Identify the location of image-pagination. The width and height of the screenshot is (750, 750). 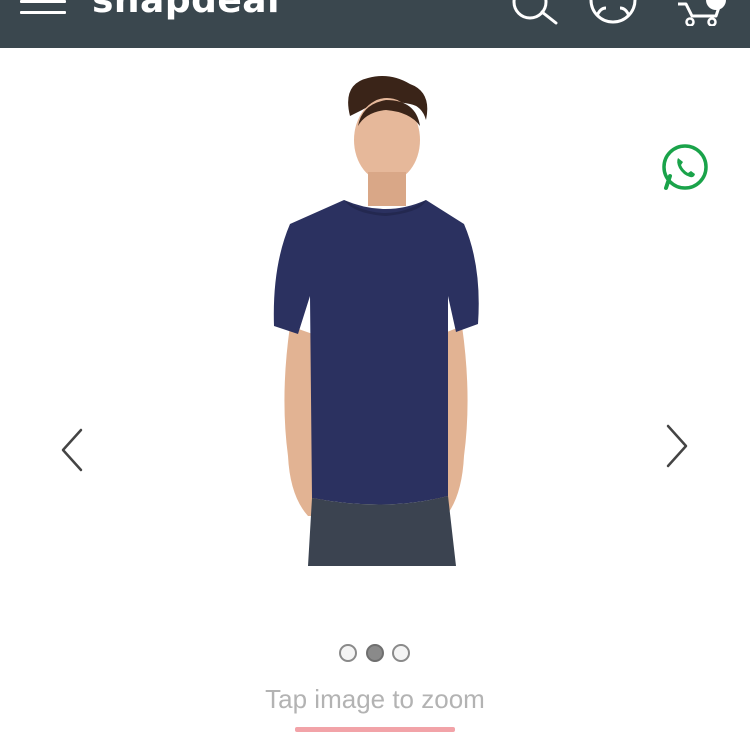
(375, 653).